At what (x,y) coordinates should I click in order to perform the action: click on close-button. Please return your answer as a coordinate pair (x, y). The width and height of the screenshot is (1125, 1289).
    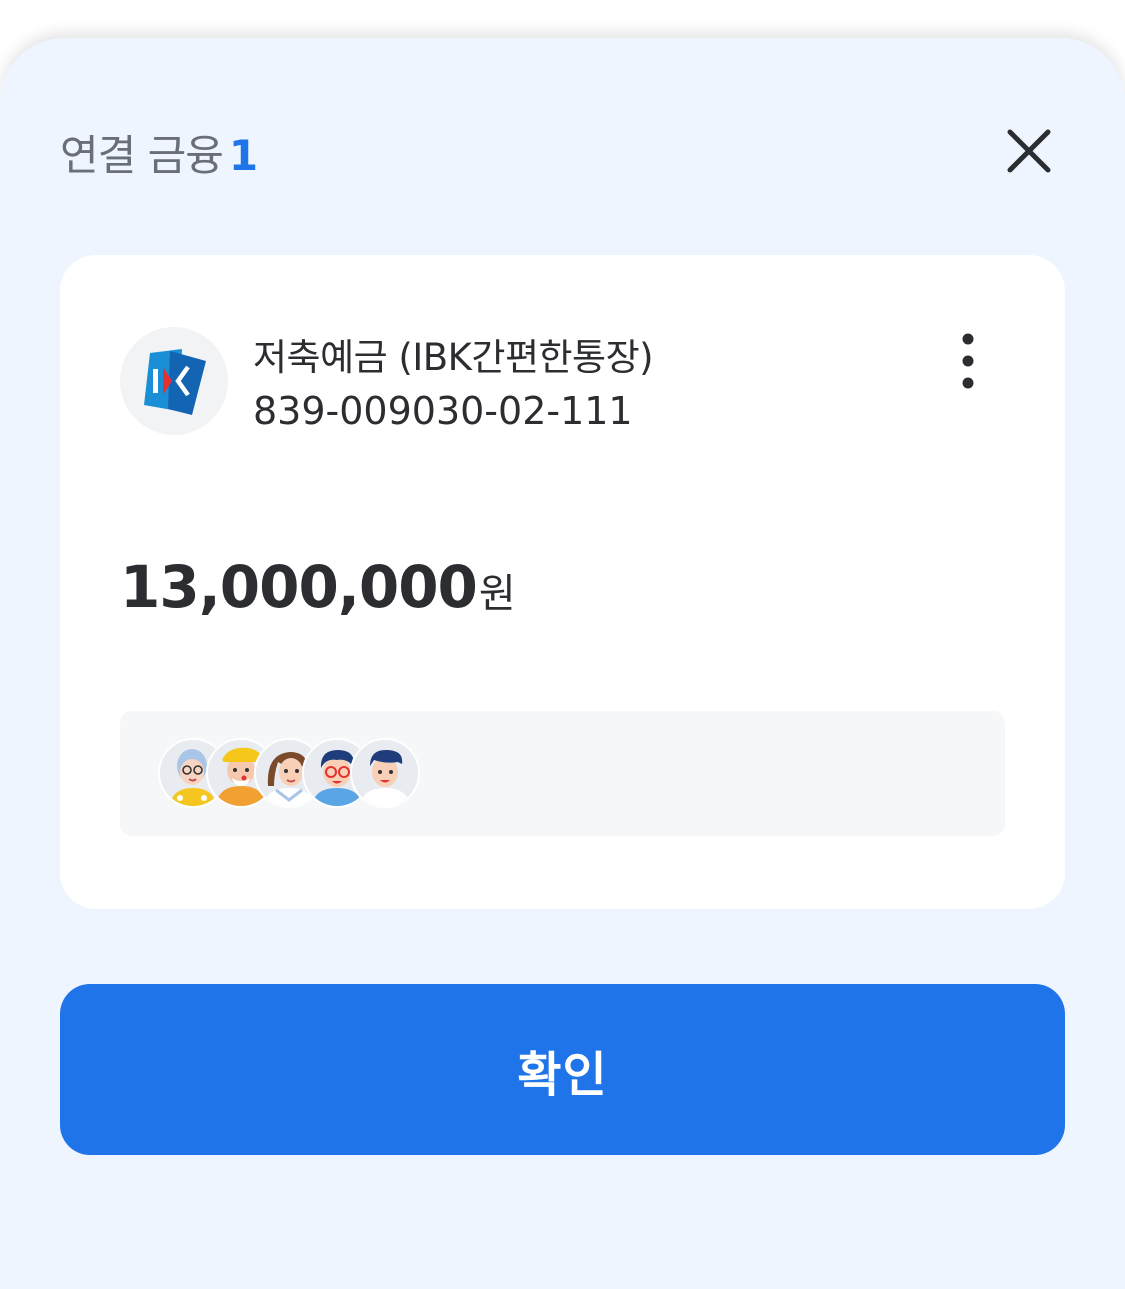
    Looking at the image, I should click on (1029, 151).